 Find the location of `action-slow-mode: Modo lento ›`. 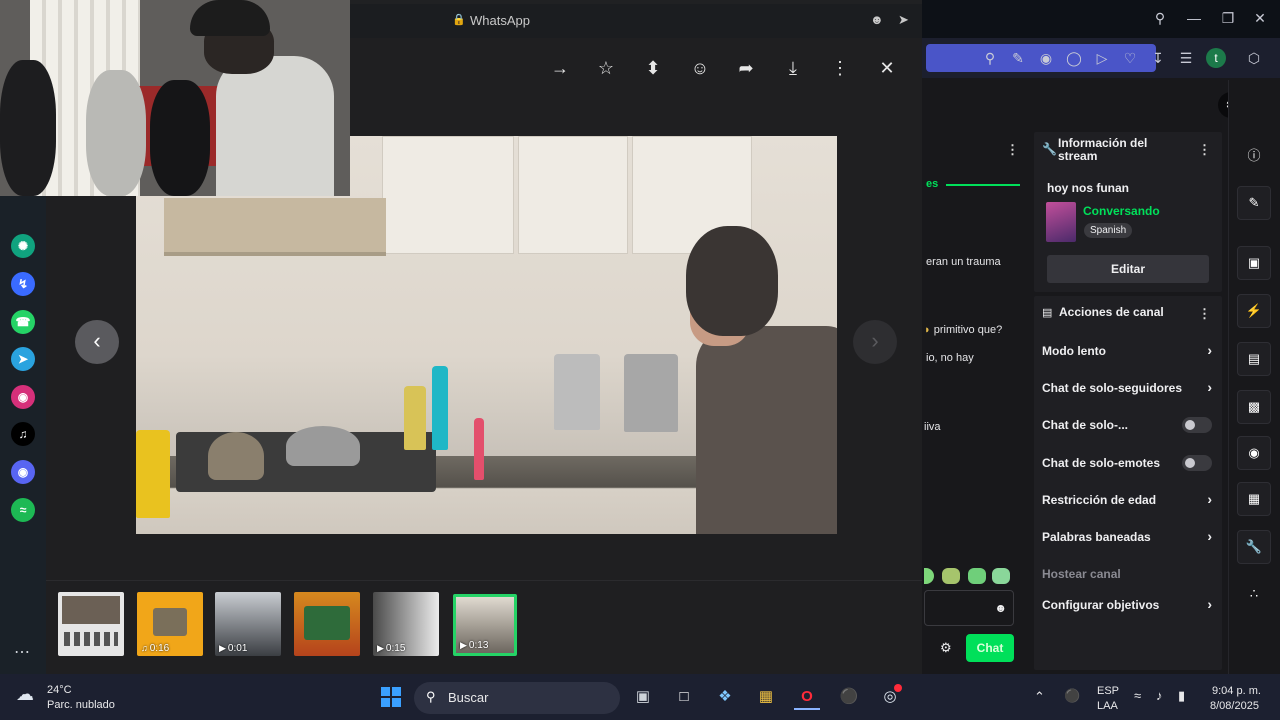

action-slow-mode: Modo lento › is located at coordinates (1128, 354).